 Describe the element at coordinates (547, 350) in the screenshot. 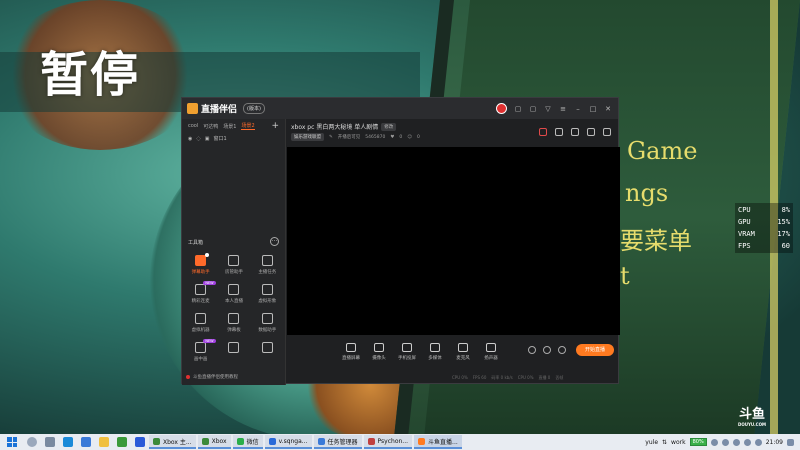

I see `eye-icon` at that location.